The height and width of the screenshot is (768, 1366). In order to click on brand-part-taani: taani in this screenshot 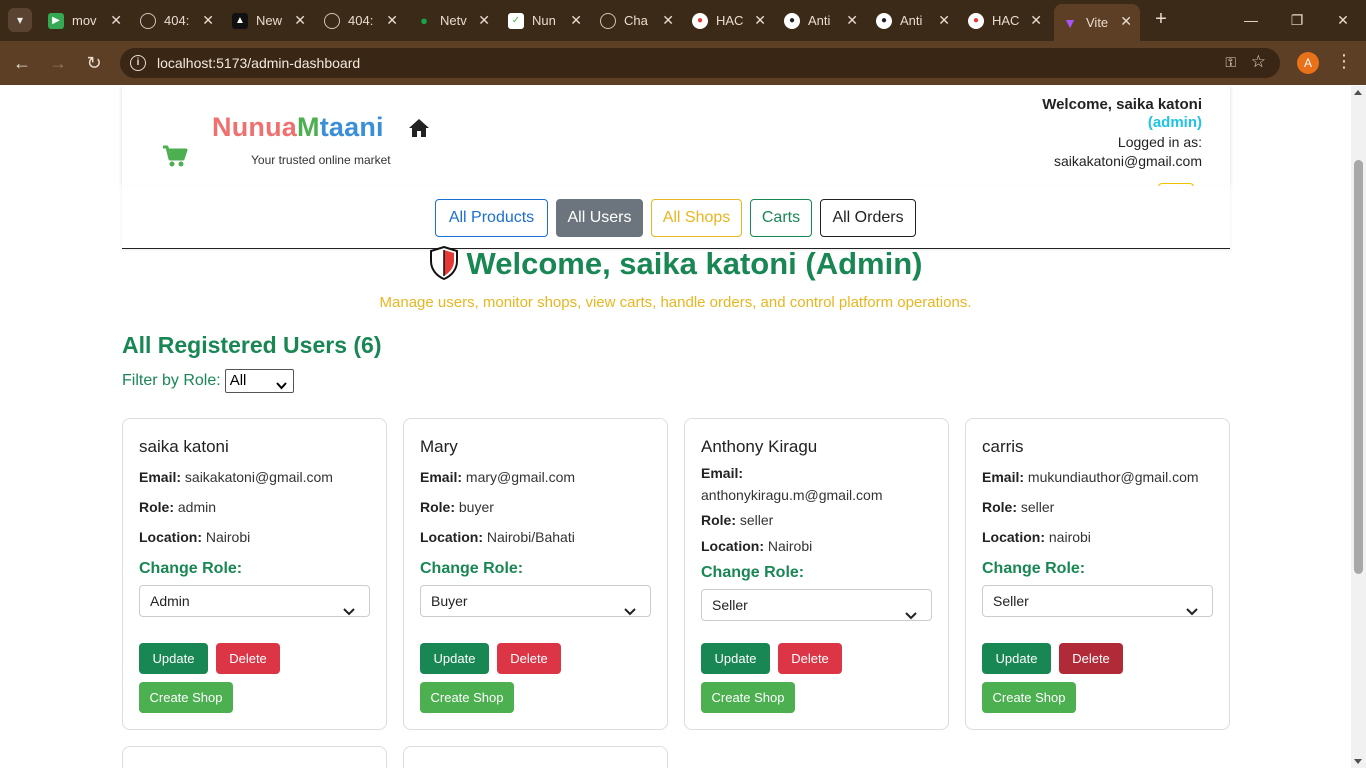, I will do `click(351, 127)`.